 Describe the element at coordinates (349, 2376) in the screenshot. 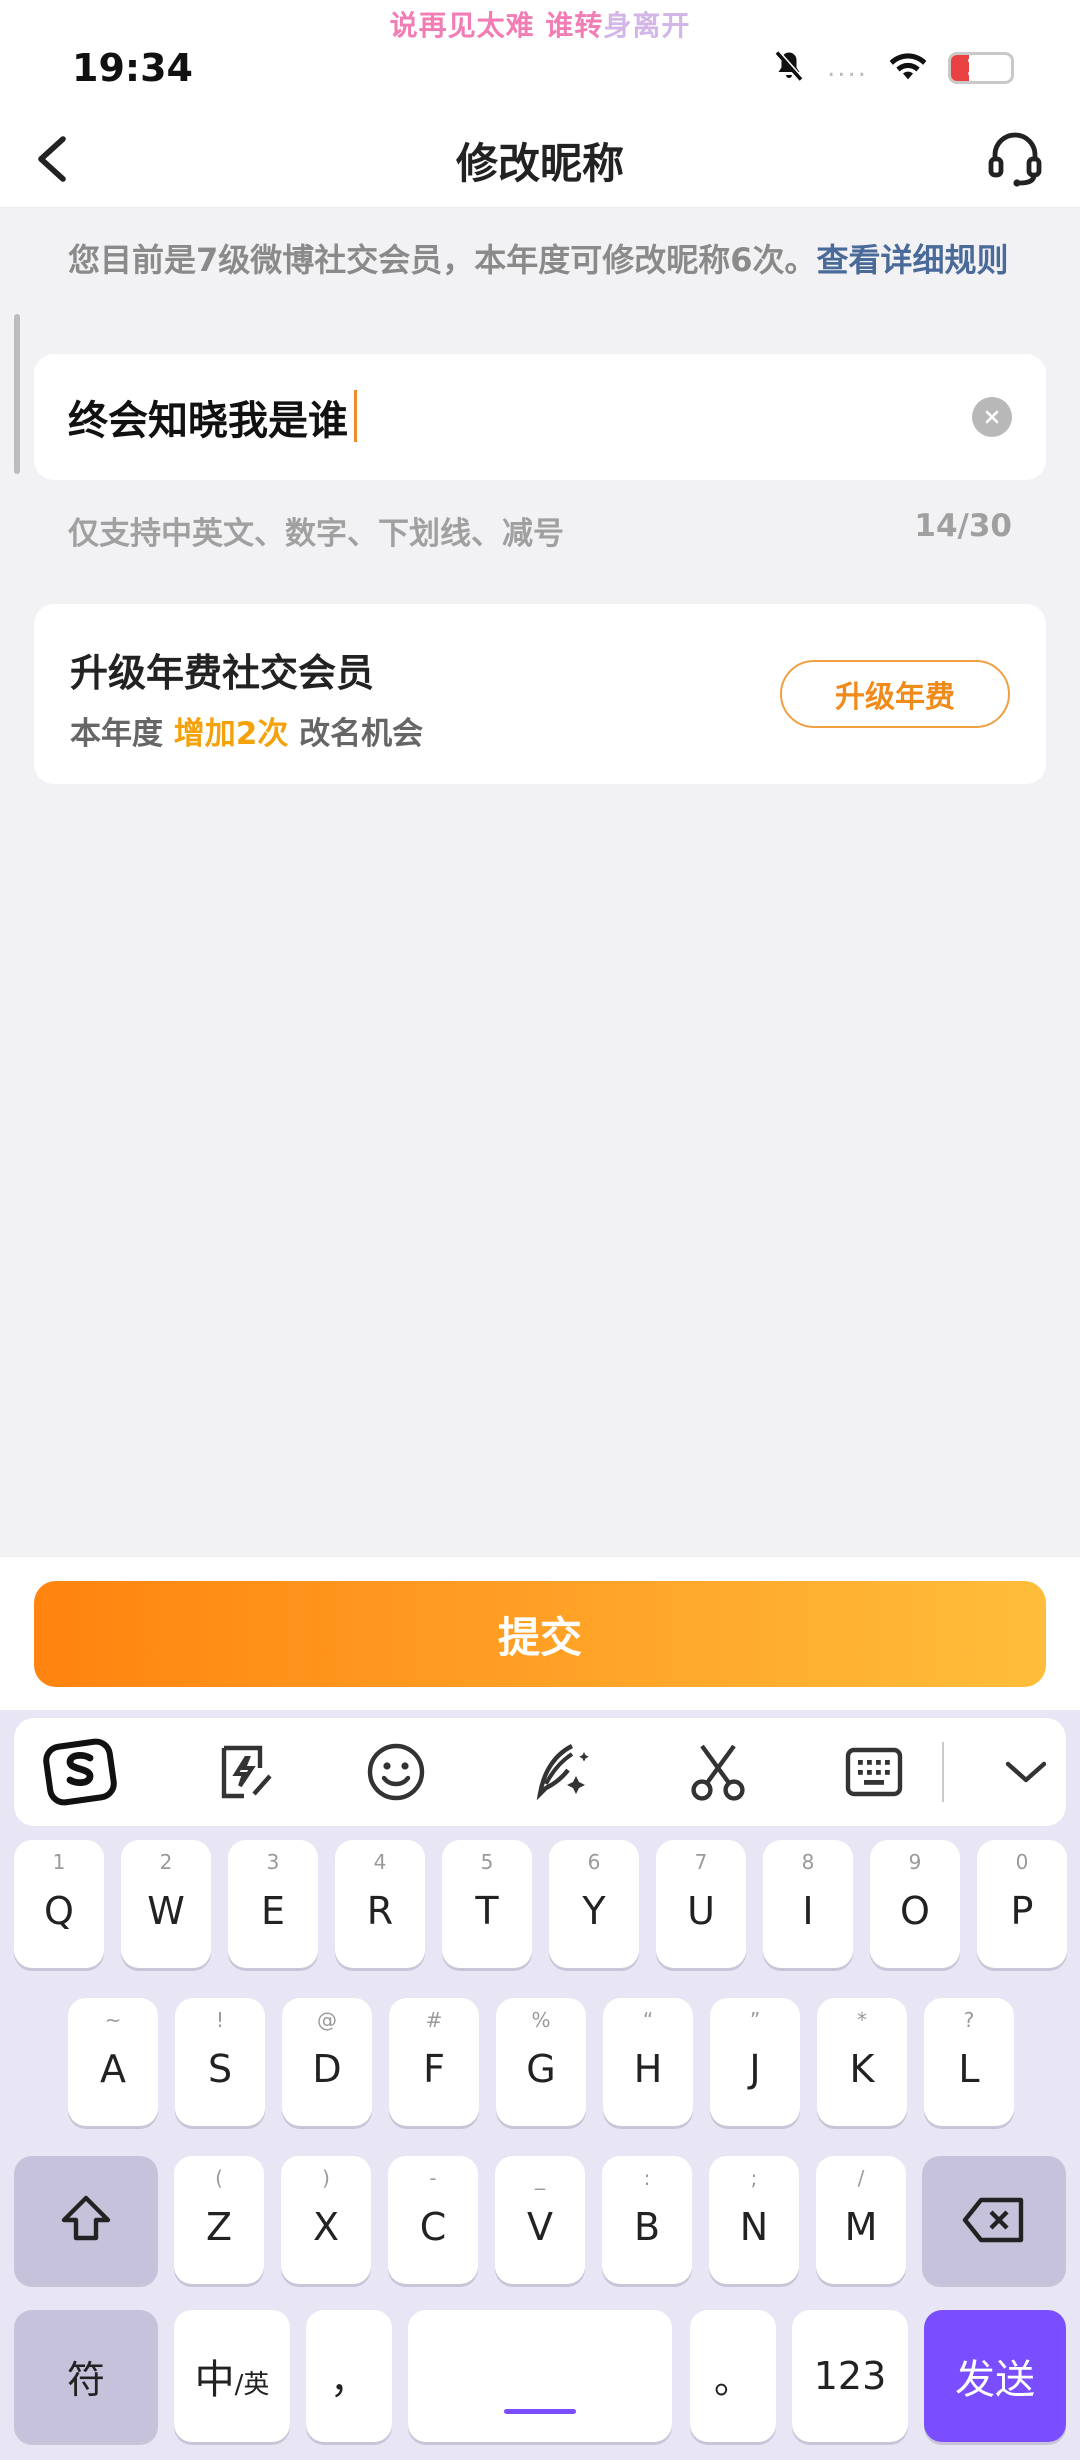

I see `comma-key: ，` at that location.